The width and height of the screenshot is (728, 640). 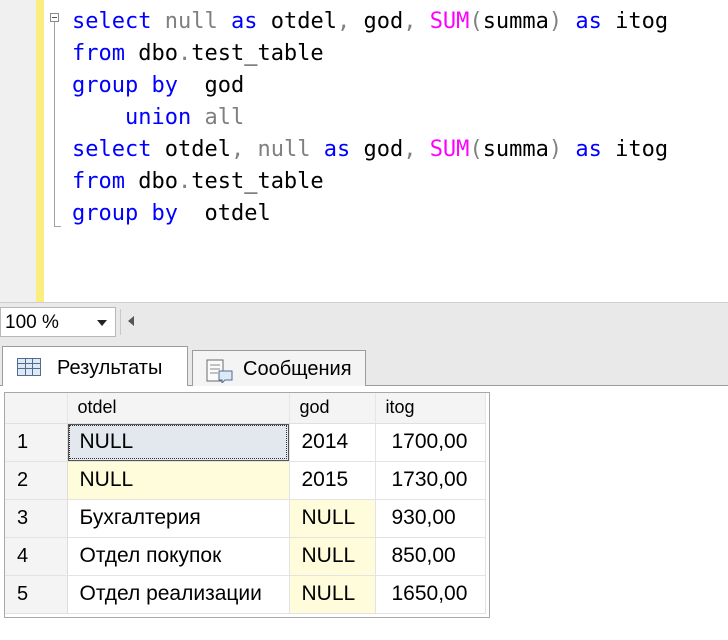 I want to click on zoom-bar: 100 %, so click(x=364, y=321).